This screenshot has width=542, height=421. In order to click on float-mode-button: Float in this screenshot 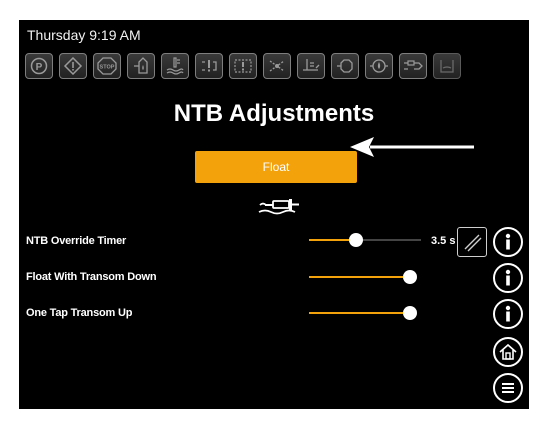, I will do `click(276, 167)`.